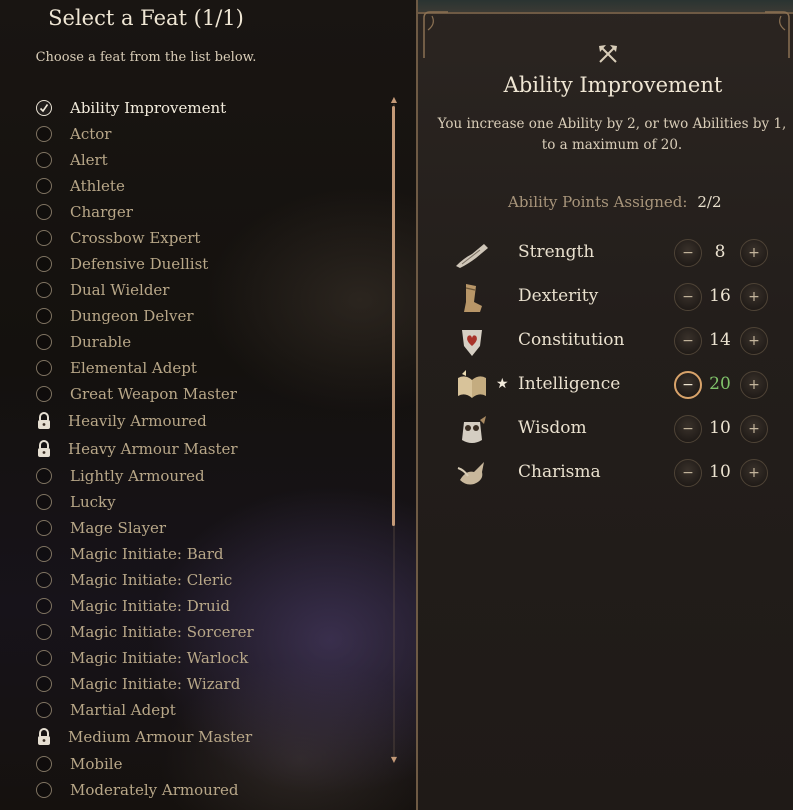 The height and width of the screenshot is (810, 793). I want to click on scroll-up-arrow-icon: ▲, so click(394, 100).